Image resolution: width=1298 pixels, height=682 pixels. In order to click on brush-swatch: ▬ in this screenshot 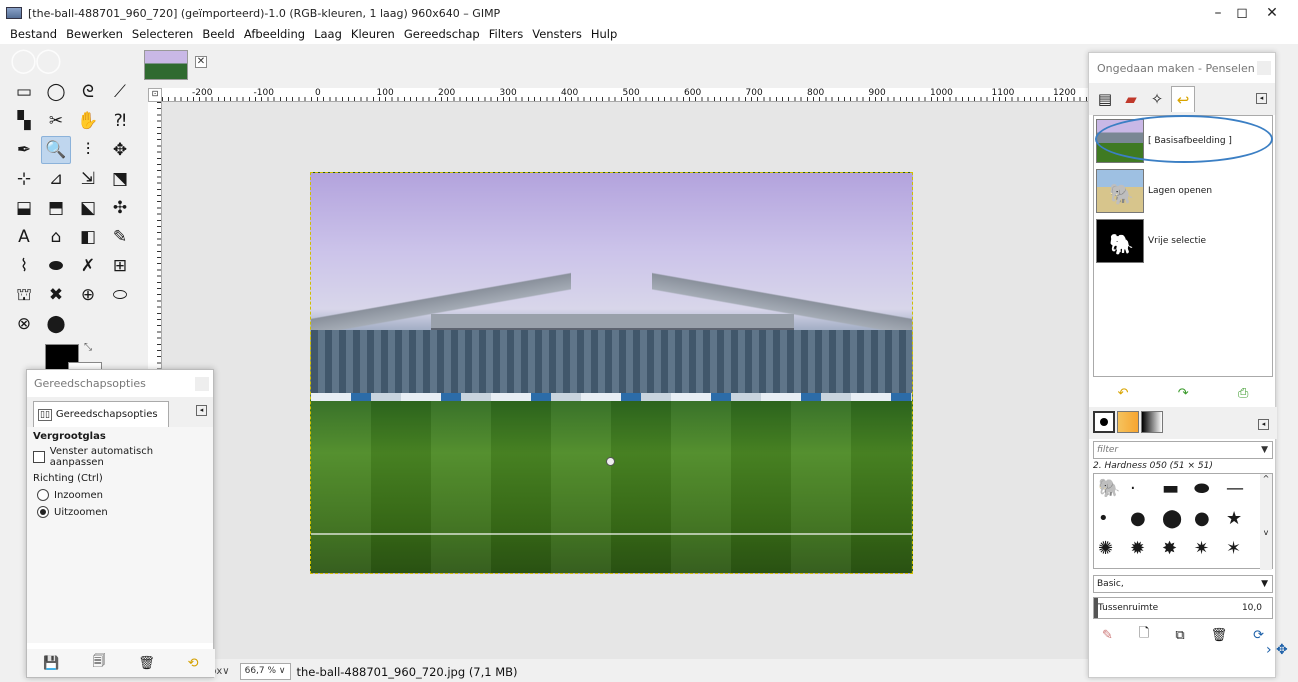, I will do `click(1170, 489)`.